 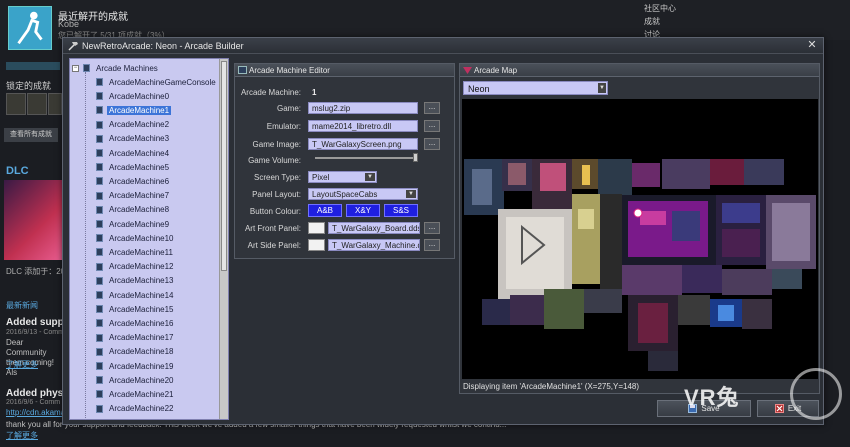 I want to click on tree-item: ArcadeMachine10, so click(x=135, y=238).